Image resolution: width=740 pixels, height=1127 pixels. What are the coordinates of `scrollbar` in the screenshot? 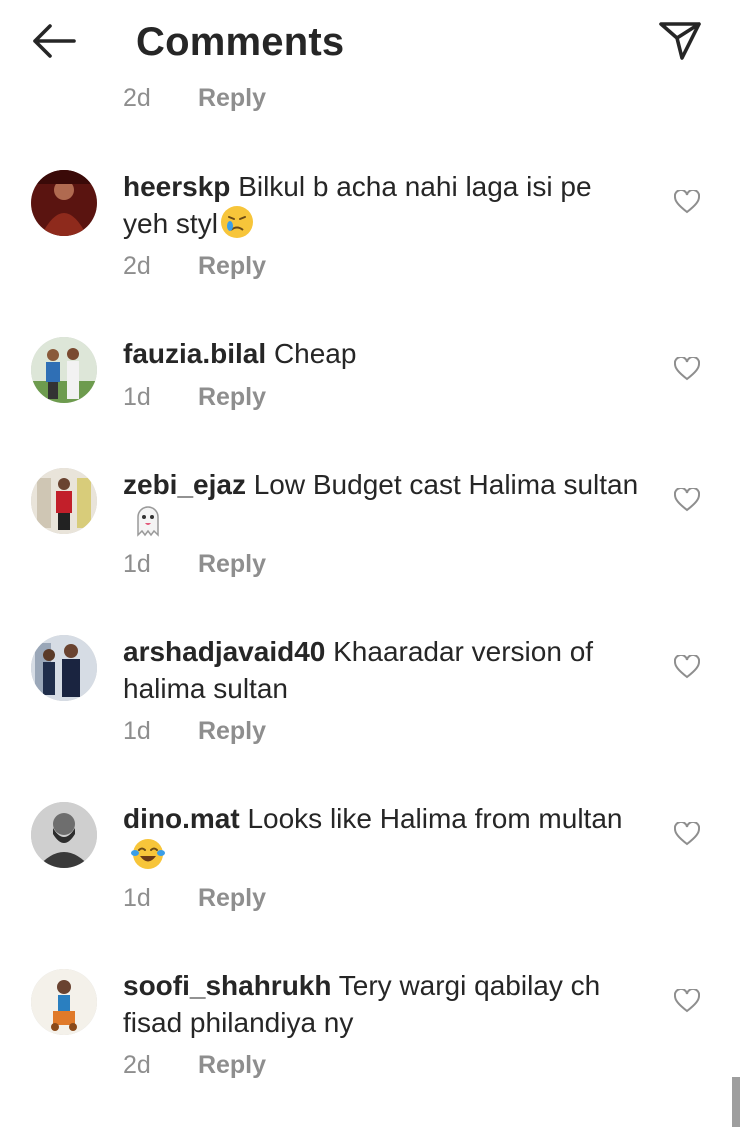 It's located at (736, 1102).